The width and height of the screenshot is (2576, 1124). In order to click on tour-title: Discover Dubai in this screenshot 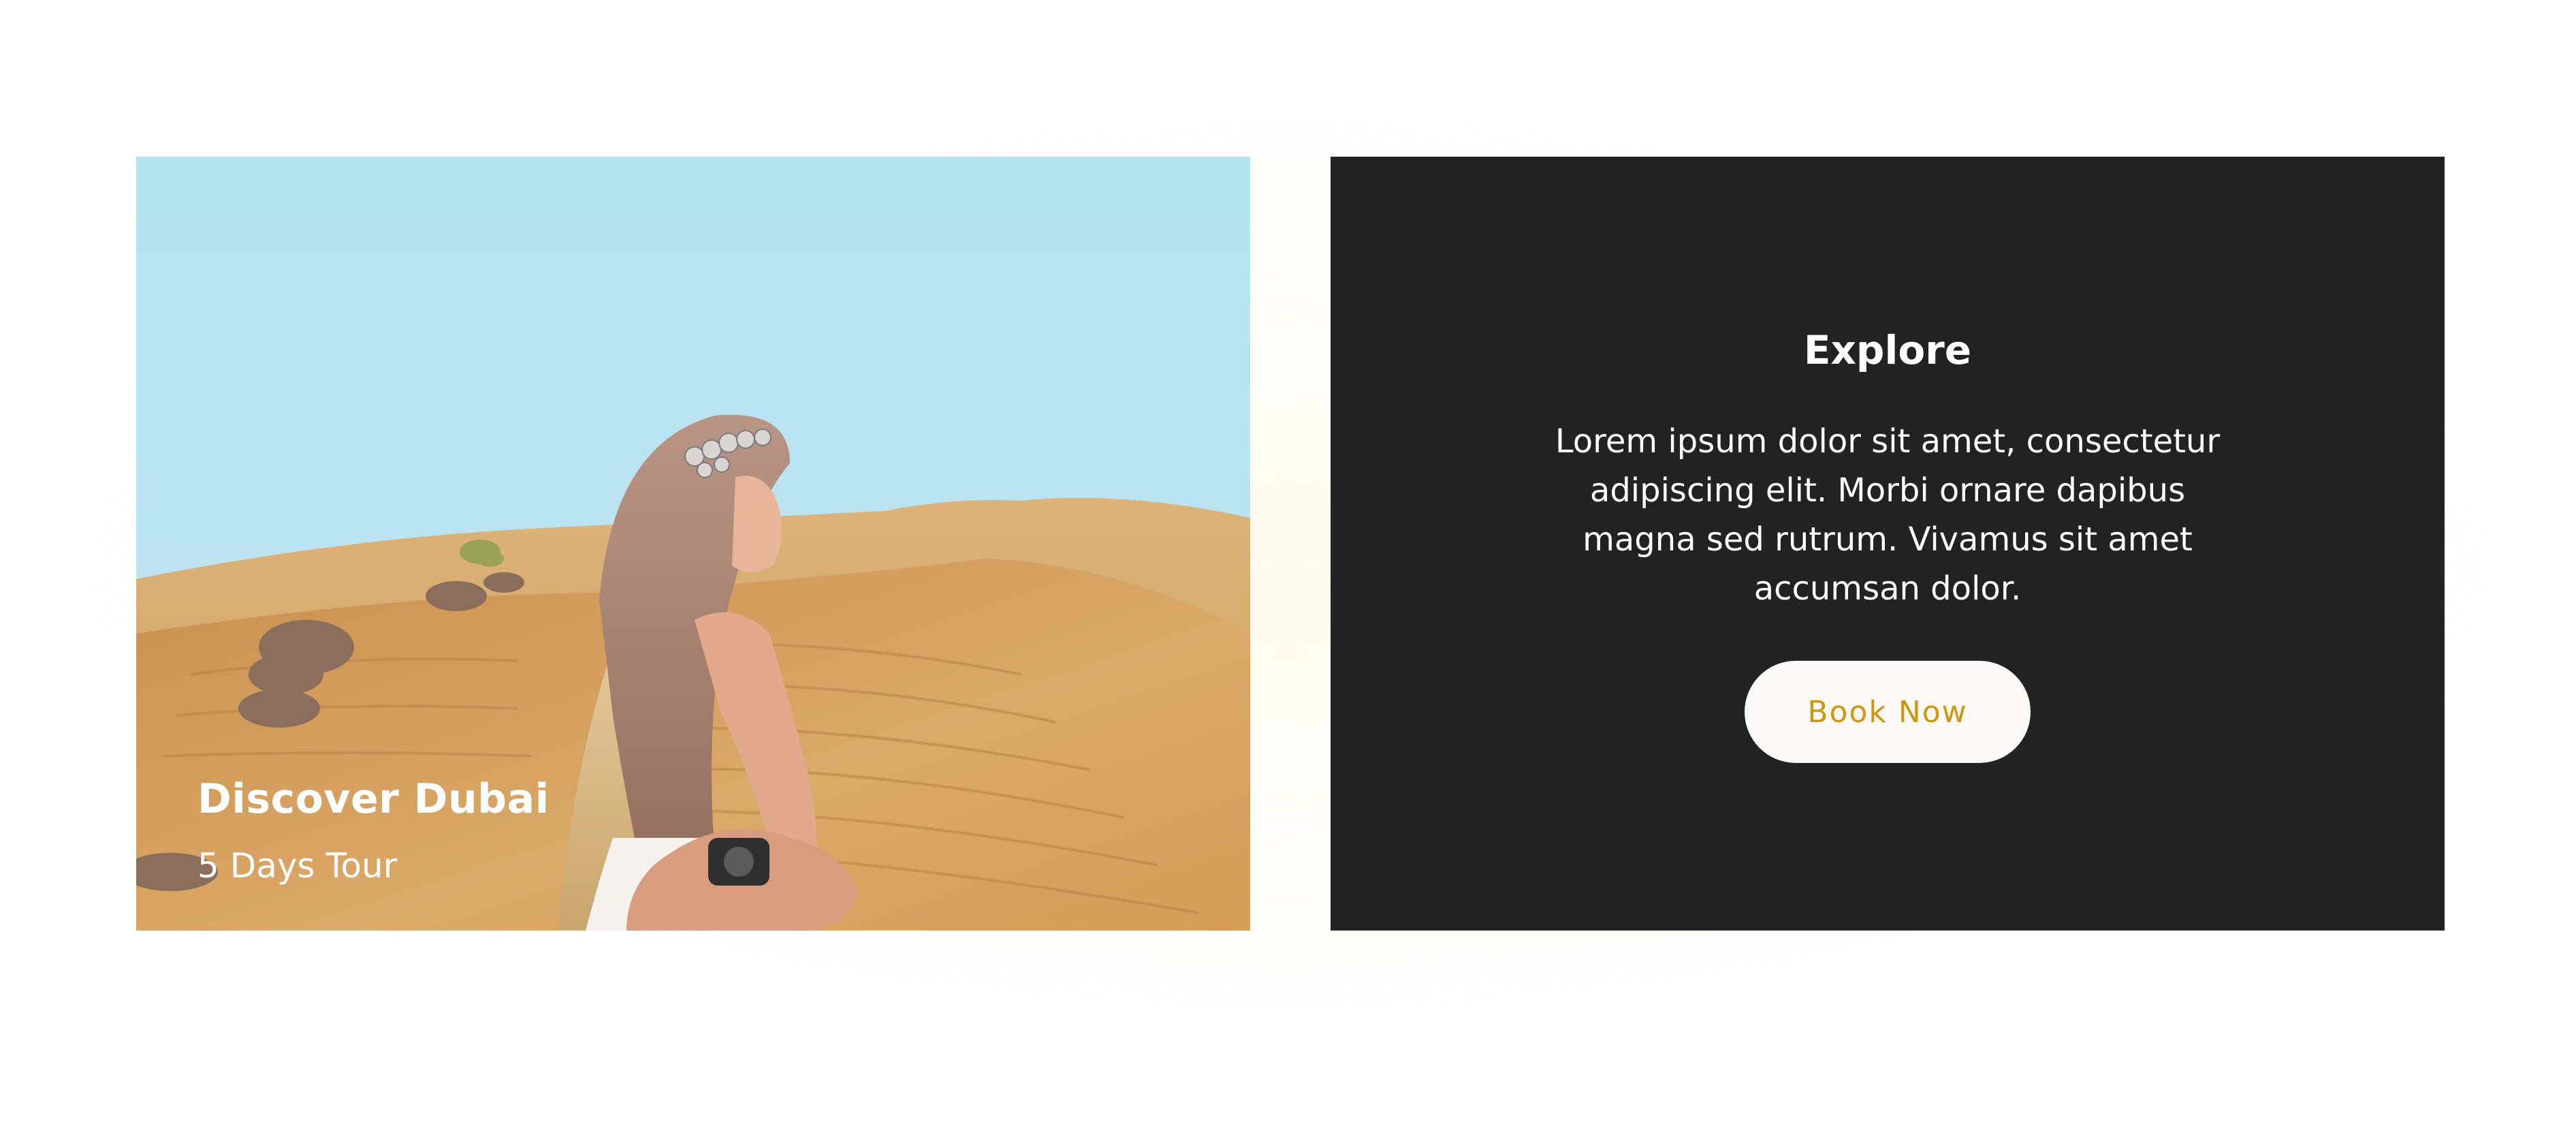, I will do `click(374, 799)`.